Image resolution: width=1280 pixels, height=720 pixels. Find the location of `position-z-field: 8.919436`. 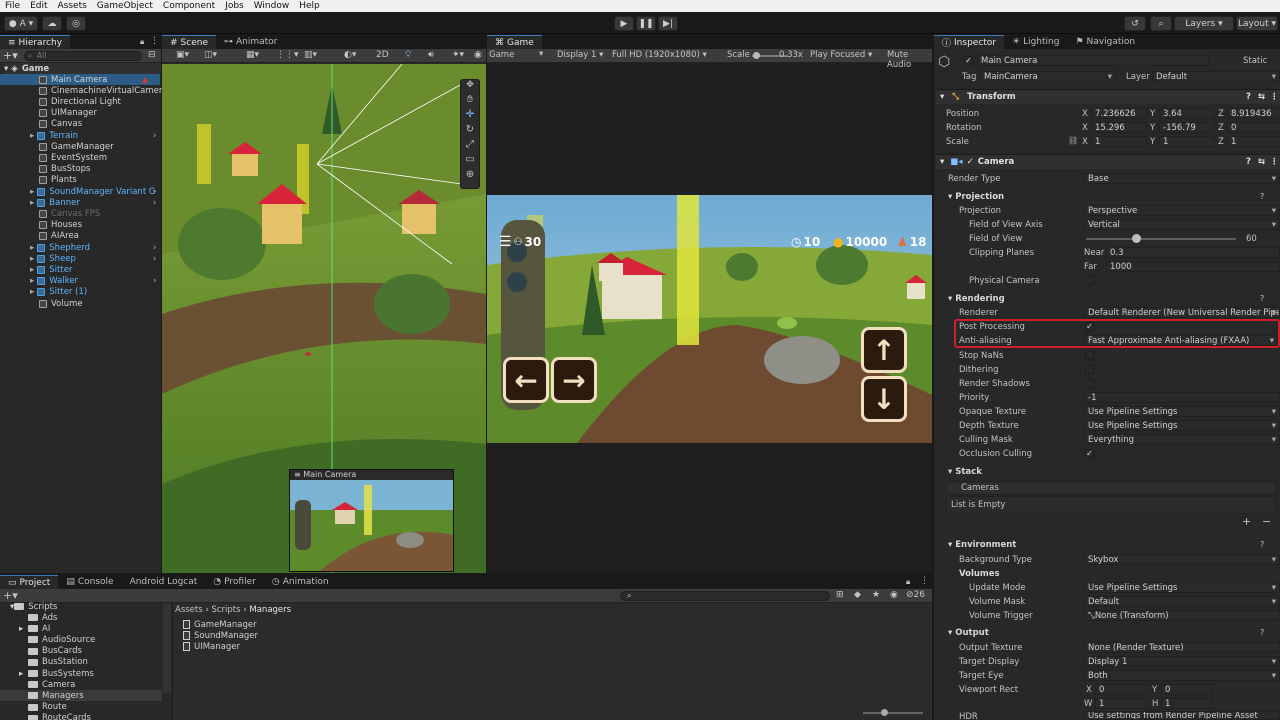

position-z-field: 8.919436 is located at coordinates (1253, 113).